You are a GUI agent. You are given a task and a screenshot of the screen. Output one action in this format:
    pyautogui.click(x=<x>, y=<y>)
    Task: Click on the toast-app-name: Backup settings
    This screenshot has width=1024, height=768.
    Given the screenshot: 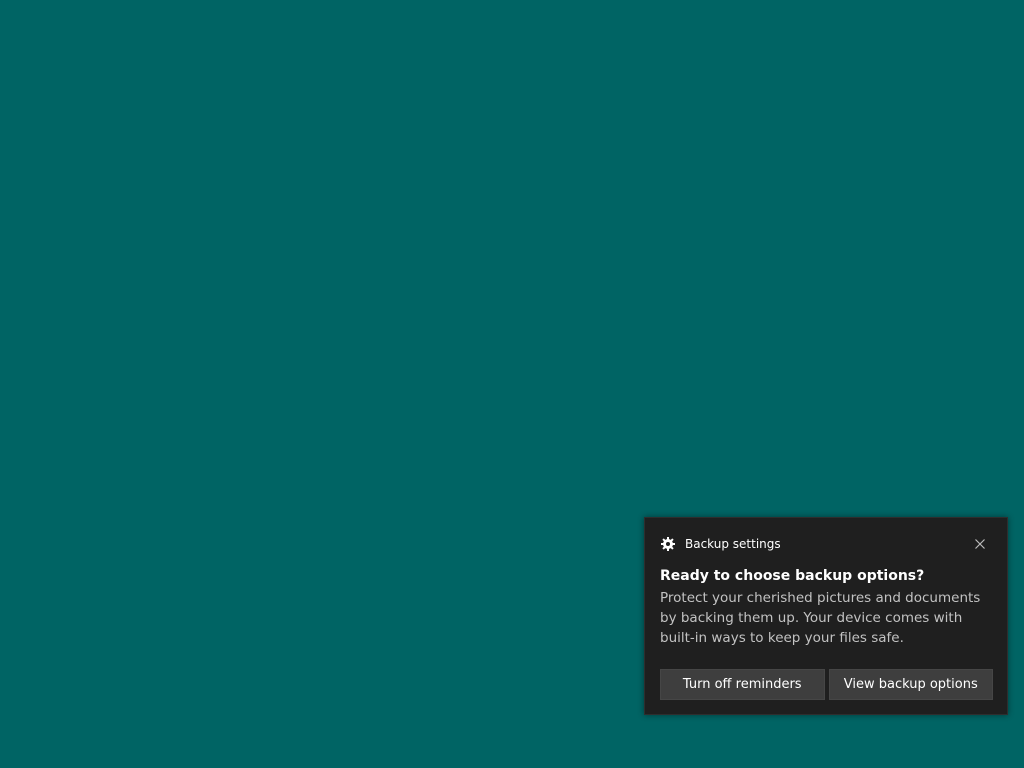 What is the action you would take?
    pyautogui.click(x=733, y=544)
    